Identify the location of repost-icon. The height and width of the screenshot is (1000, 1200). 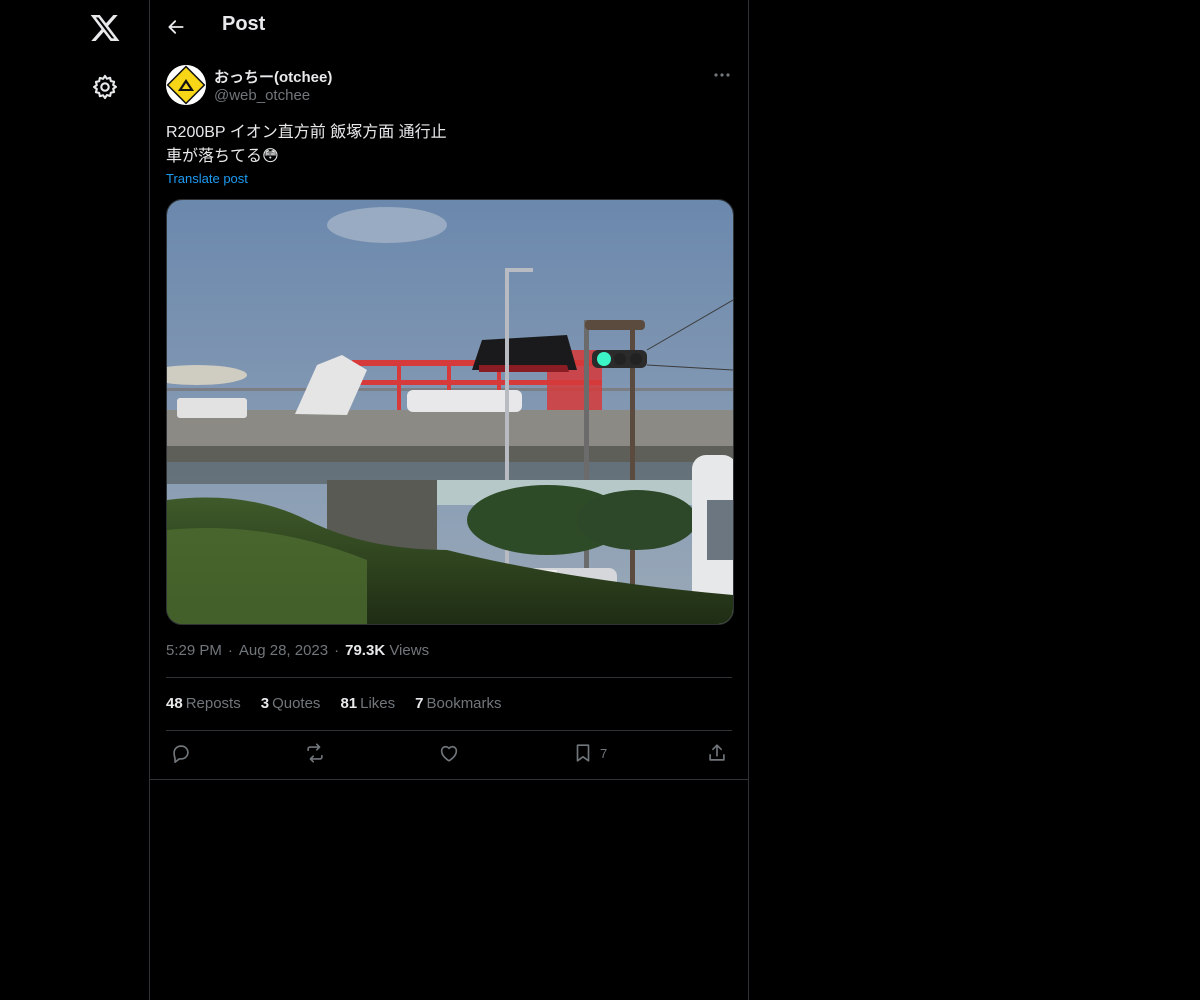
(315, 753).